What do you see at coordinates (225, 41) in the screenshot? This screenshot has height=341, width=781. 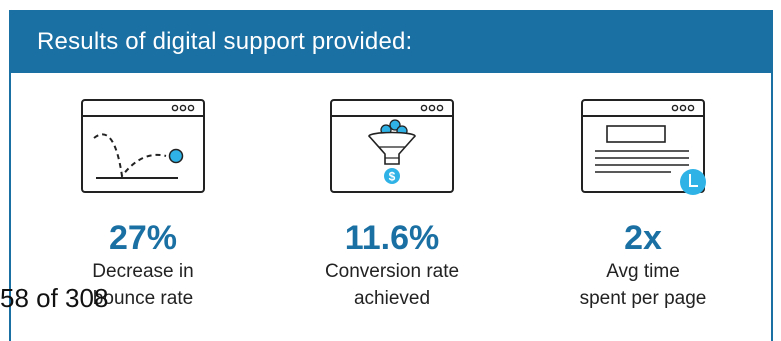 I see `header-title: Results of digital support provided:` at bounding box center [225, 41].